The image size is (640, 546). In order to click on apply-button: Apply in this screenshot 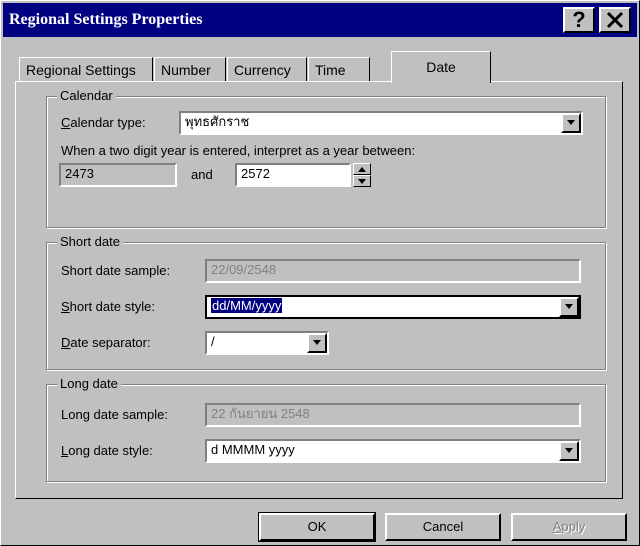, I will do `click(569, 527)`.